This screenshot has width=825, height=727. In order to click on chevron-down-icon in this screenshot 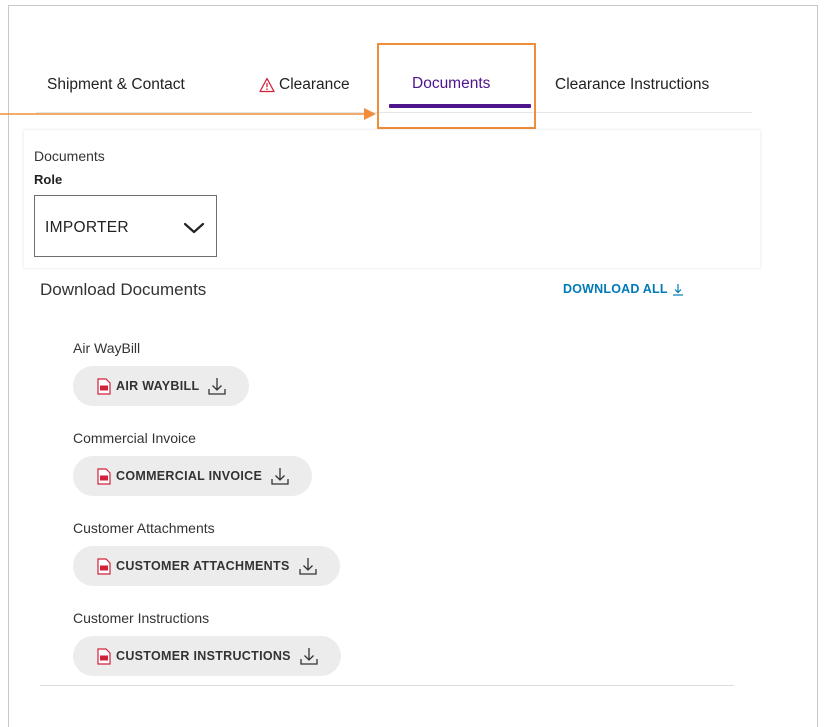, I will do `click(194, 228)`.